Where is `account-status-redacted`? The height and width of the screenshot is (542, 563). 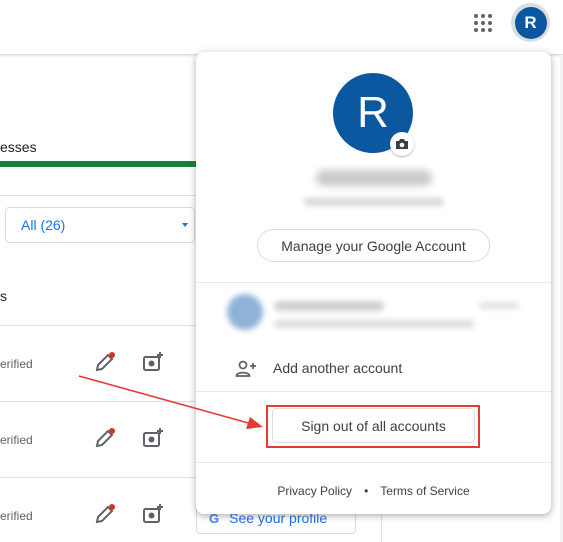
account-status-redacted is located at coordinates (499, 305).